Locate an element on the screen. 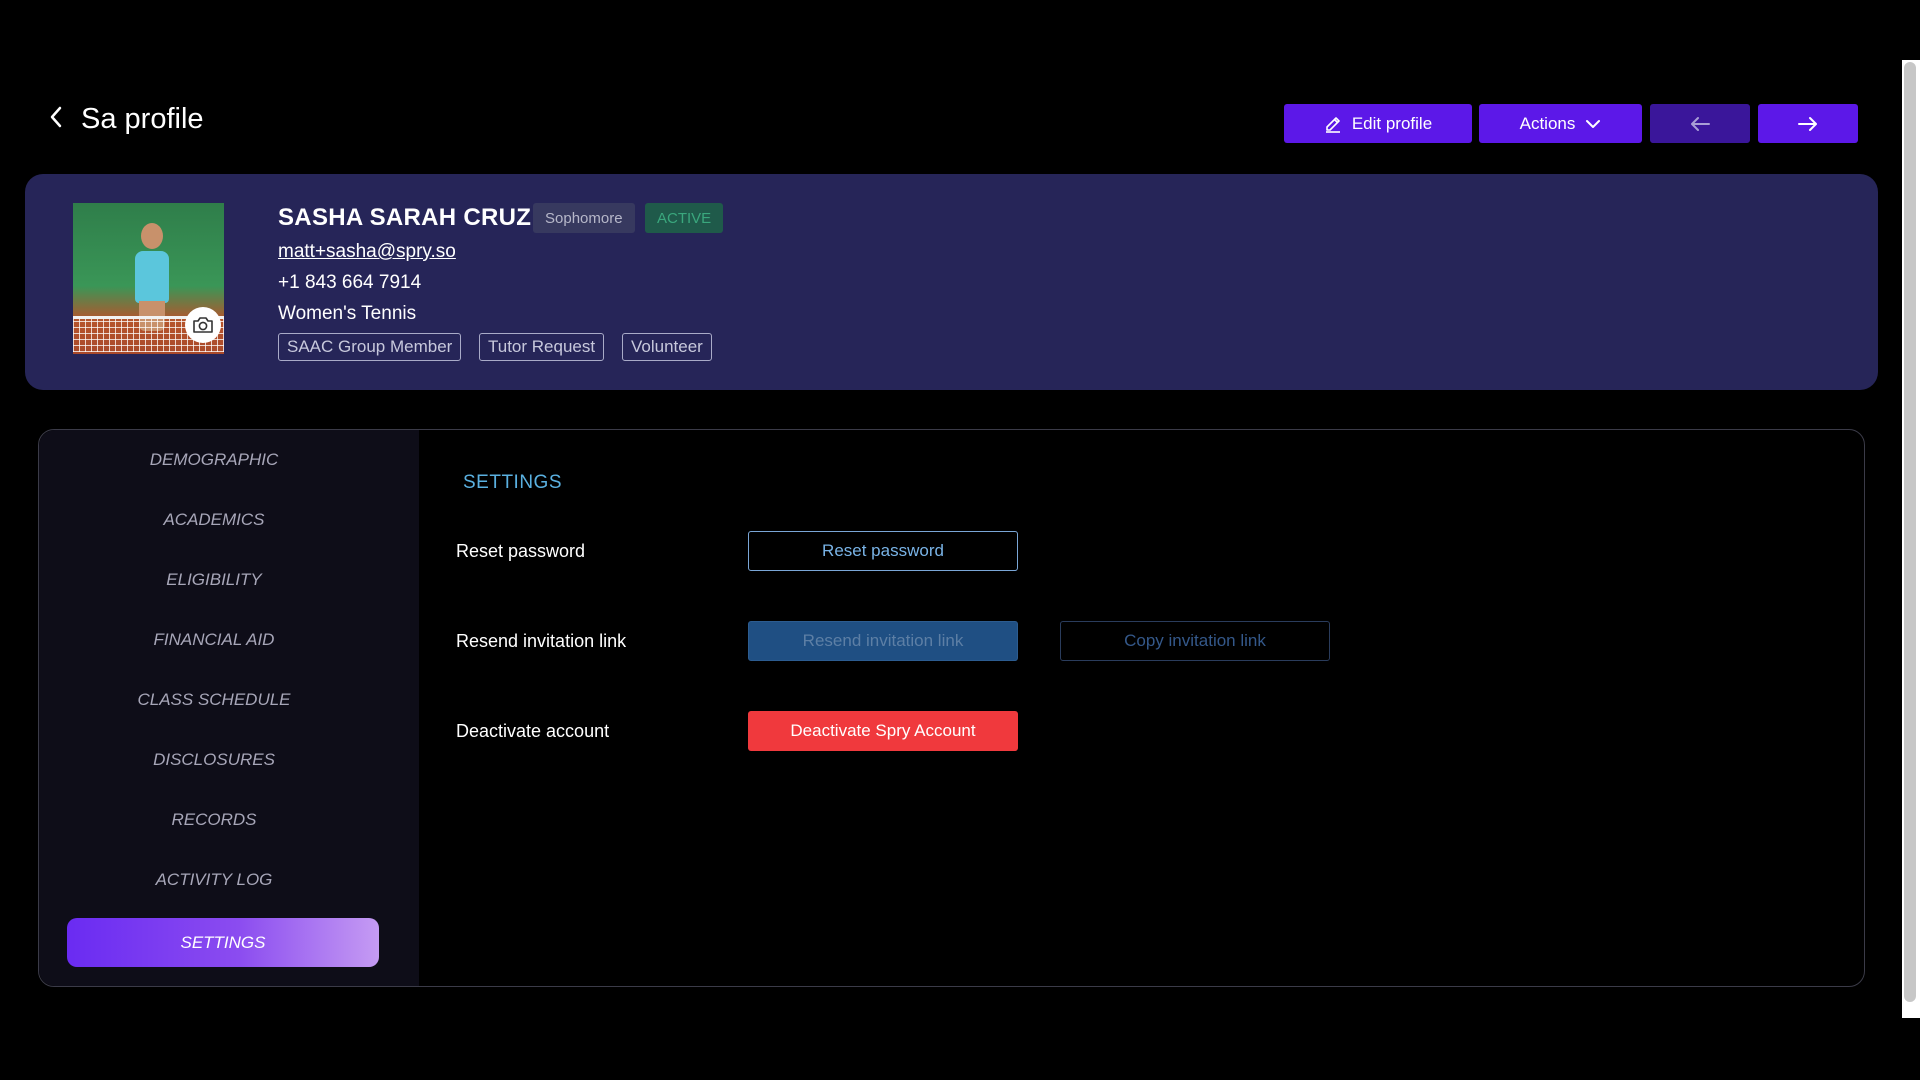  sidebar-item-settings: SETTINGS is located at coordinates (223, 942).